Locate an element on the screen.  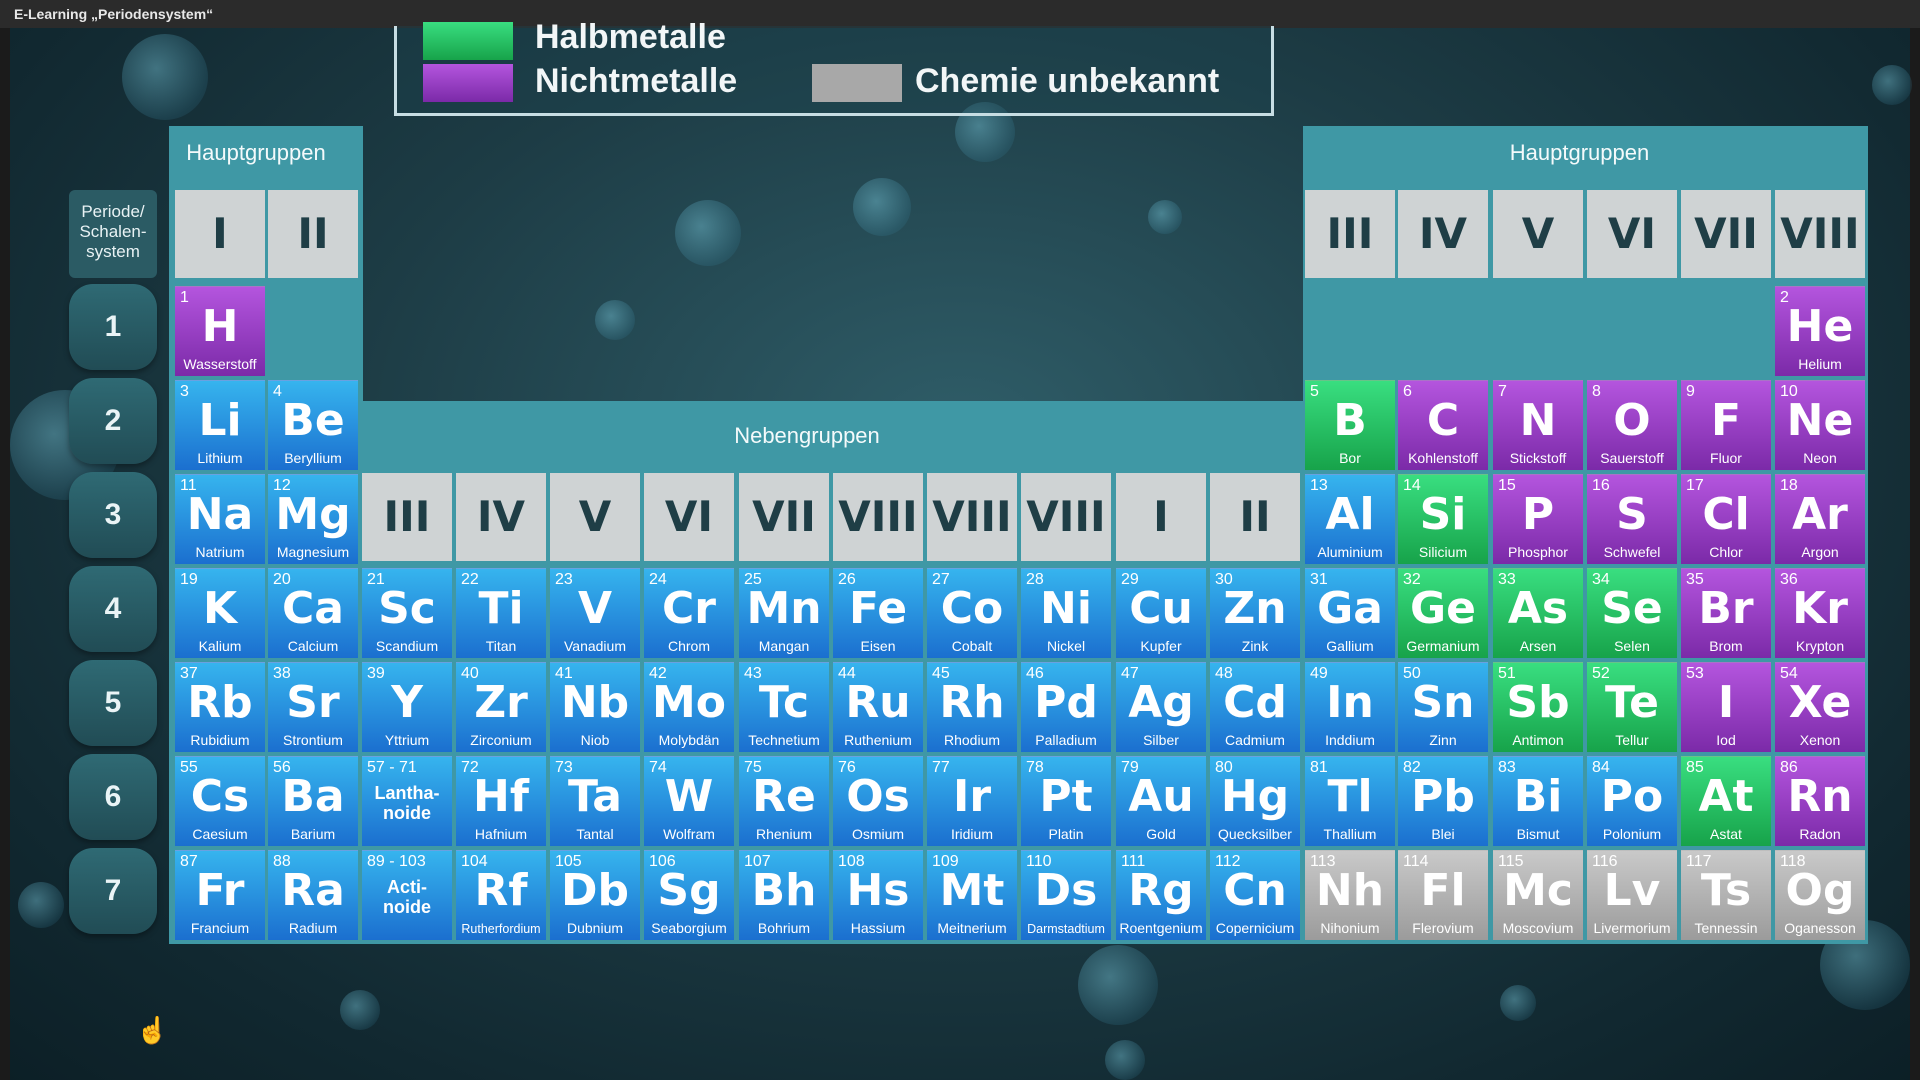
element-tile-v: 23 V Vanadium is located at coordinates (595, 613).